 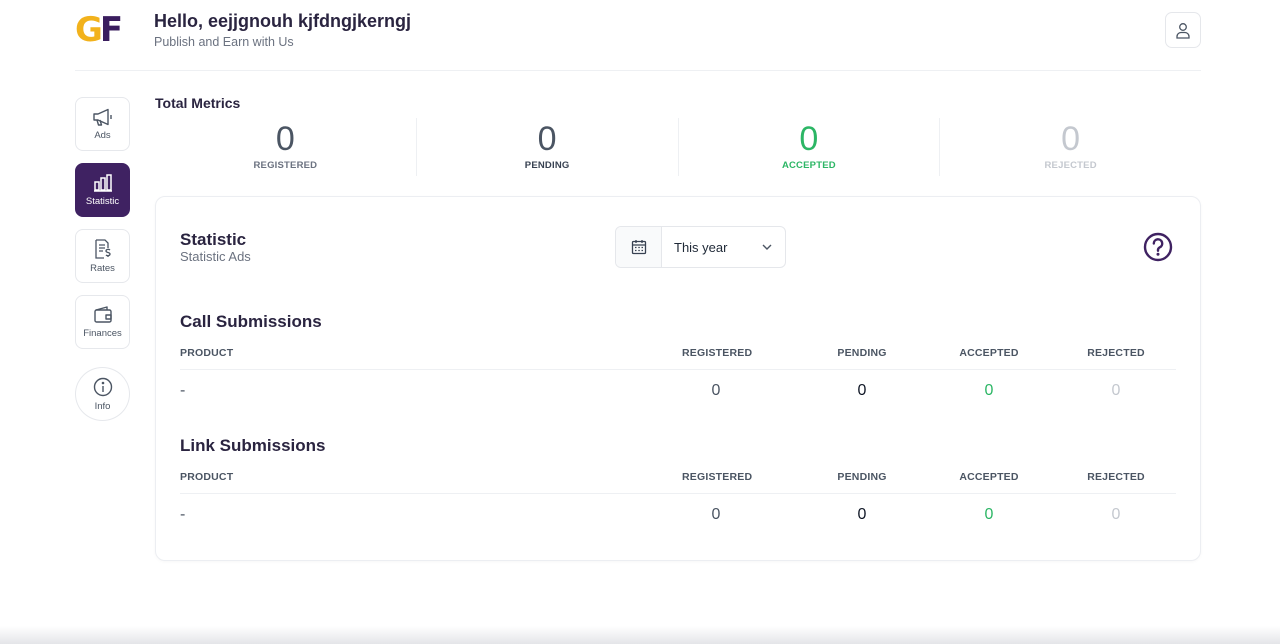 I want to click on bar-chart-icon, so click(x=102, y=182).